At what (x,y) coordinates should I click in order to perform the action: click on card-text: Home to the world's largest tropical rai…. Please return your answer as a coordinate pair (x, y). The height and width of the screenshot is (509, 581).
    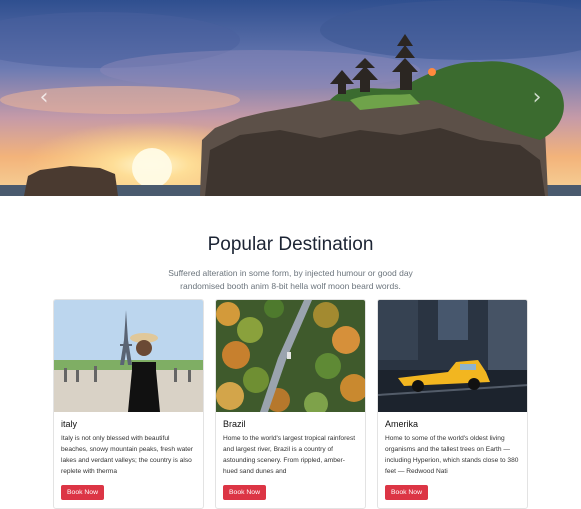
    Looking at the image, I should click on (289, 455).